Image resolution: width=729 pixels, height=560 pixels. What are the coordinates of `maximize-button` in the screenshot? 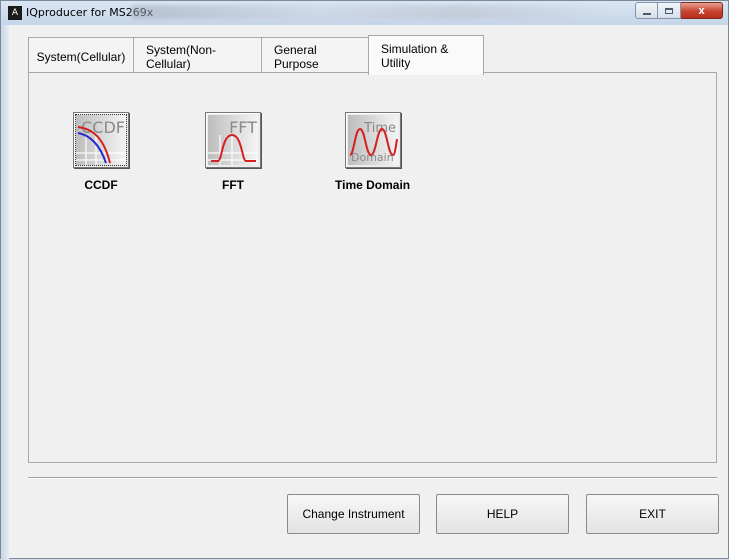 It's located at (669, 10).